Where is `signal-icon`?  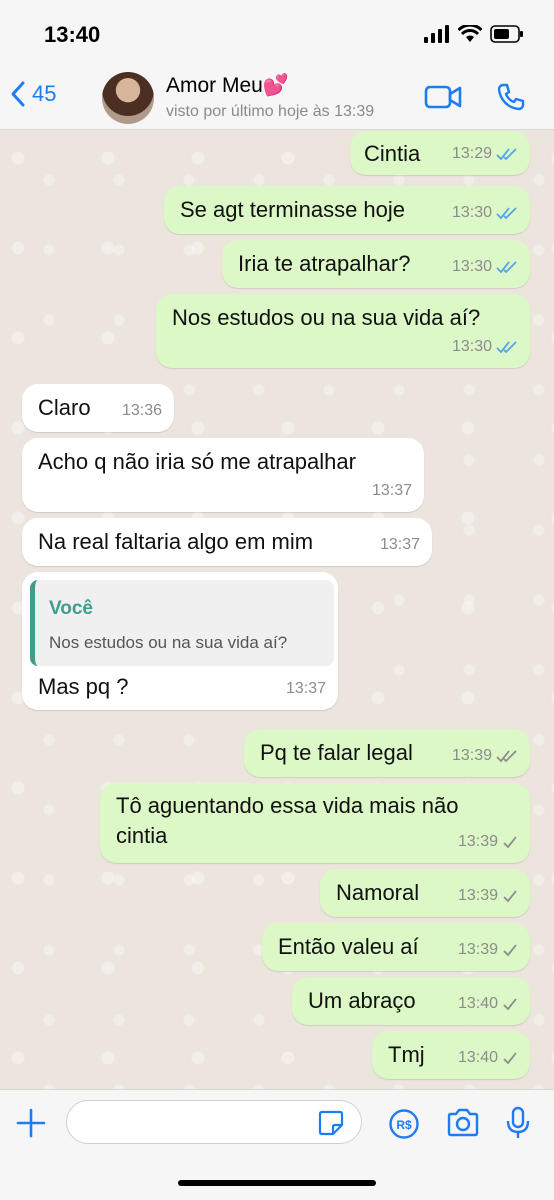 signal-icon is located at coordinates (436, 34).